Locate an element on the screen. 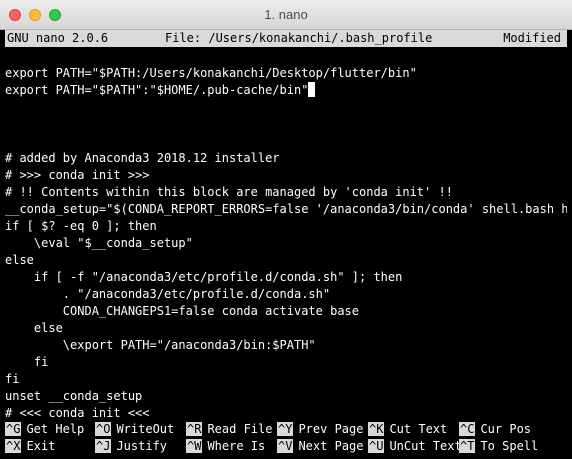 This screenshot has width=572, height=459. shortcut-to-spell: ^T To Spell is located at coordinates (498, 446).